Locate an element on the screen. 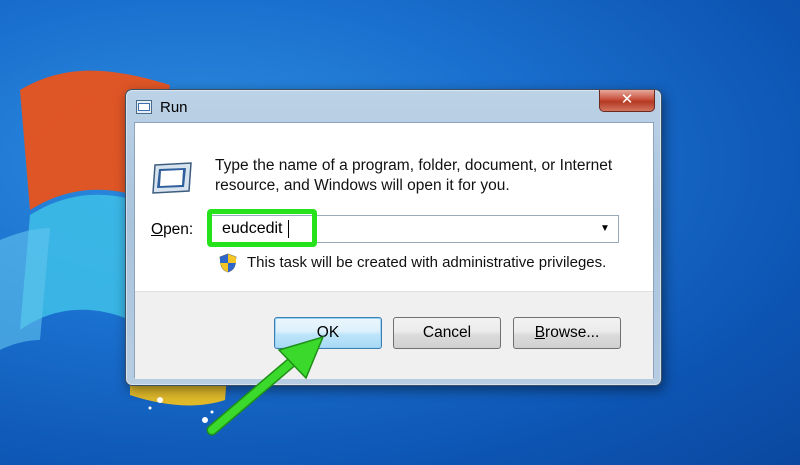 The height and width of the screenshot is (465, 800). shield-icon is located at coordinates (228, 263).